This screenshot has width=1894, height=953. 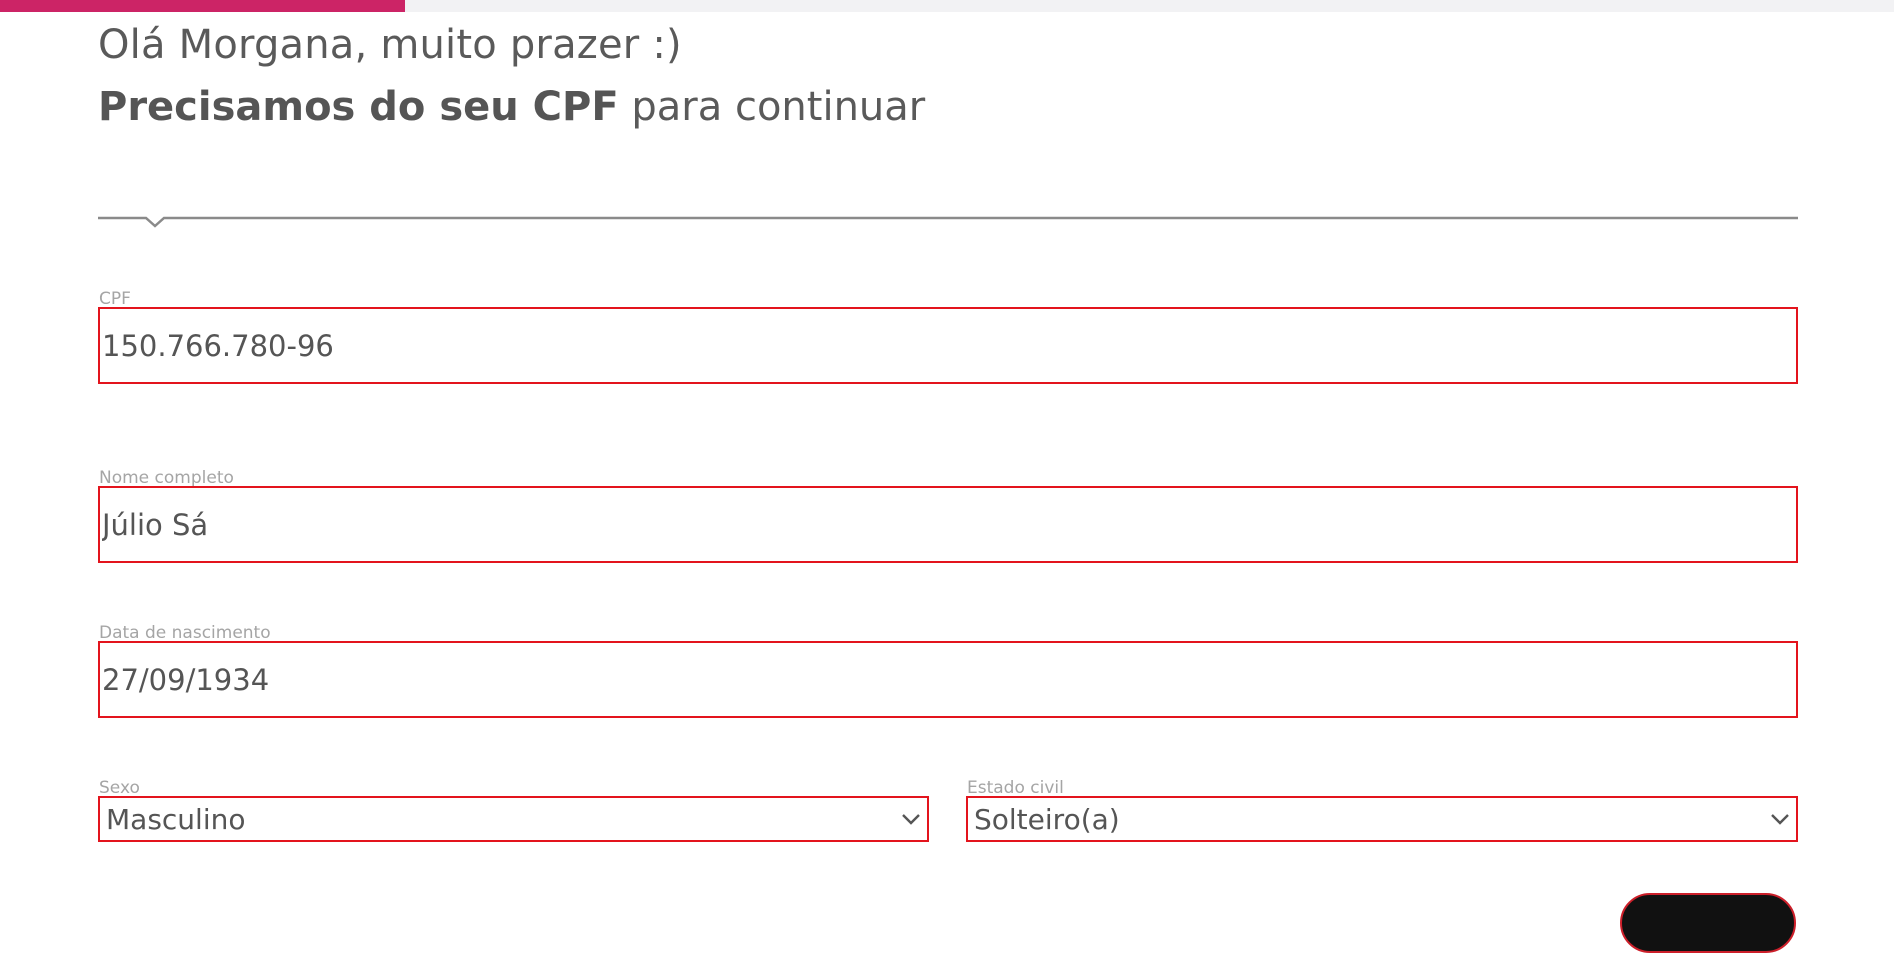 I want to click on greeting-heading: Olá Morgana, muito prazer :), so click(x=390, y=45).